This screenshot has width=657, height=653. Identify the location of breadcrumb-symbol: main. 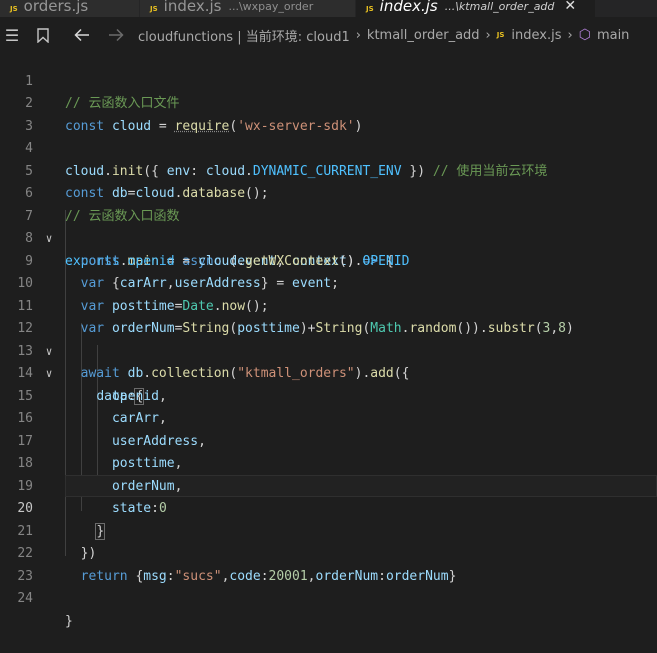
(613, 35).